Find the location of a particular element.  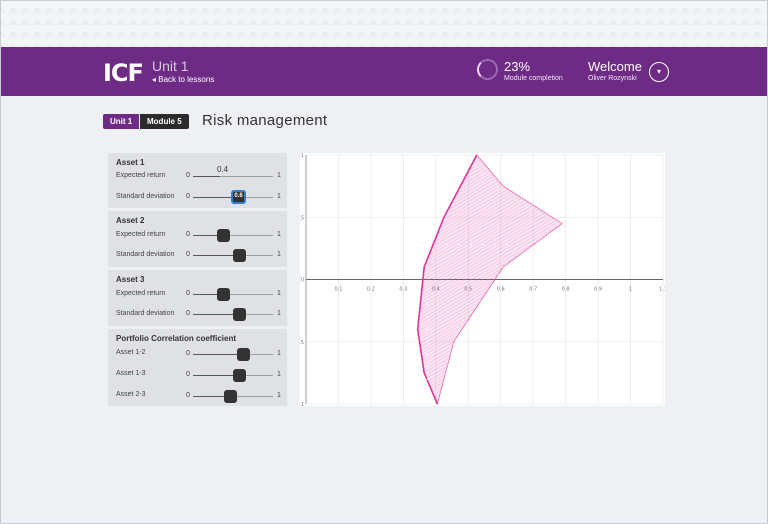

progress-ring-icon is located at coordinates (487, 69).